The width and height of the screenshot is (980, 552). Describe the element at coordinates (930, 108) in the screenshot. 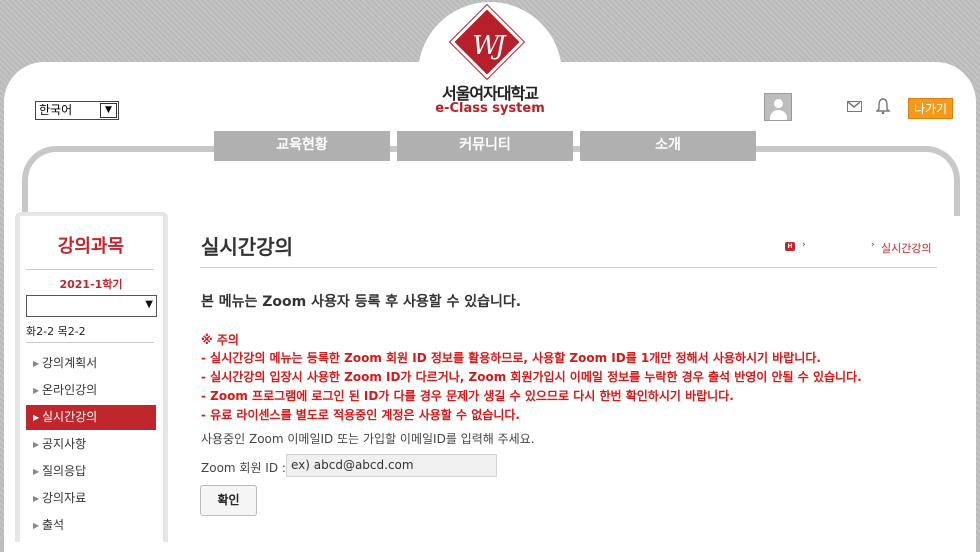

I see `logout-button: 나가기` at that location.